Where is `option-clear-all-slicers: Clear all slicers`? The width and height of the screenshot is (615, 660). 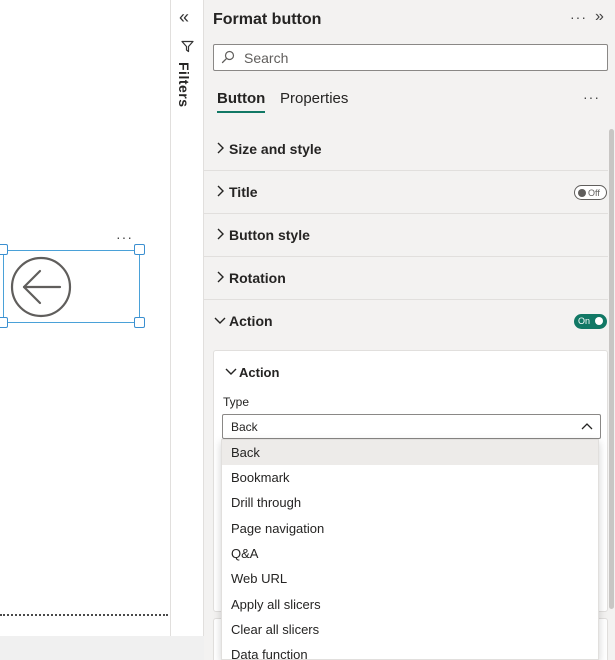 option-clear-all-slicers: Clear all slicers is located at coordinates (410, 629).